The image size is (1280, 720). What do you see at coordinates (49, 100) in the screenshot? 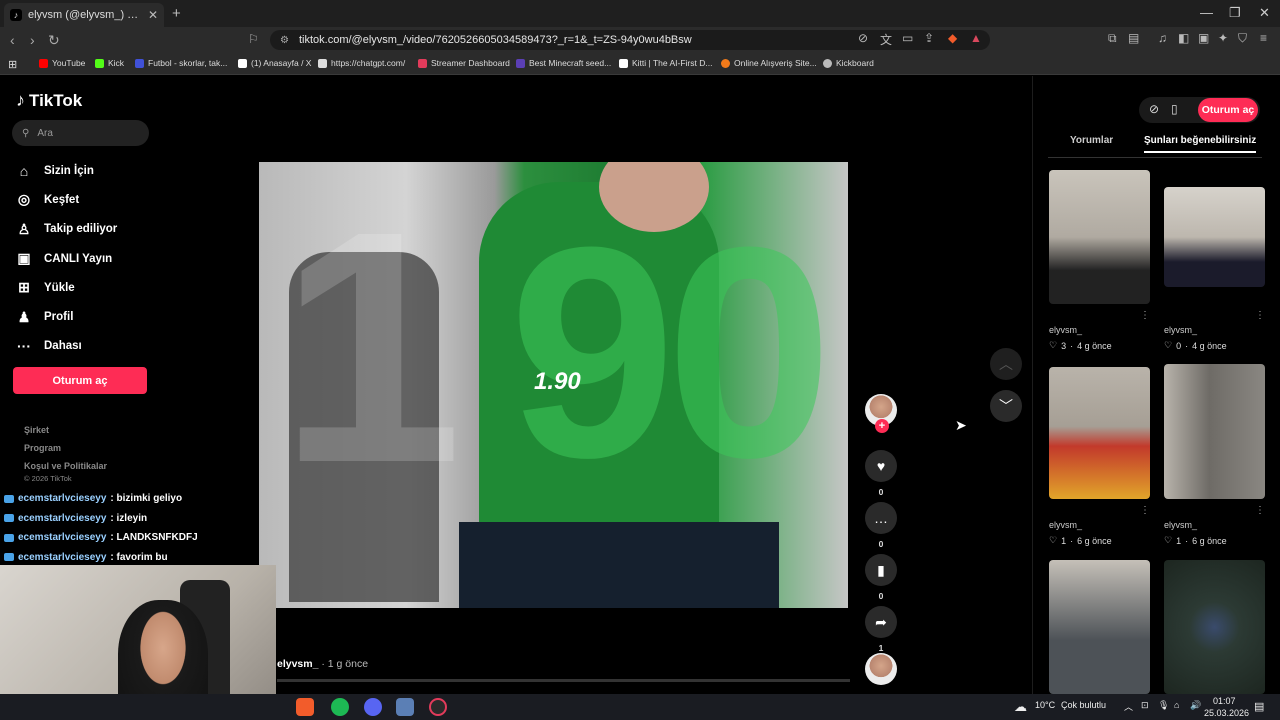
I see `tiktok-logo: ♪ TikTok` at bounding box center [49, 100].